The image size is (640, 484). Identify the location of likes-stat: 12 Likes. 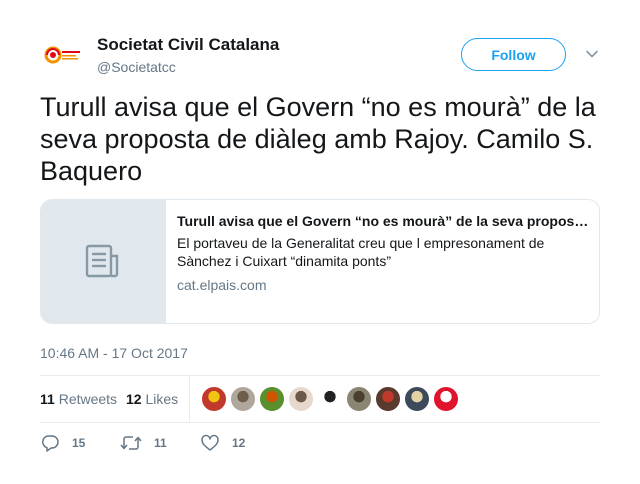
(152, 399).